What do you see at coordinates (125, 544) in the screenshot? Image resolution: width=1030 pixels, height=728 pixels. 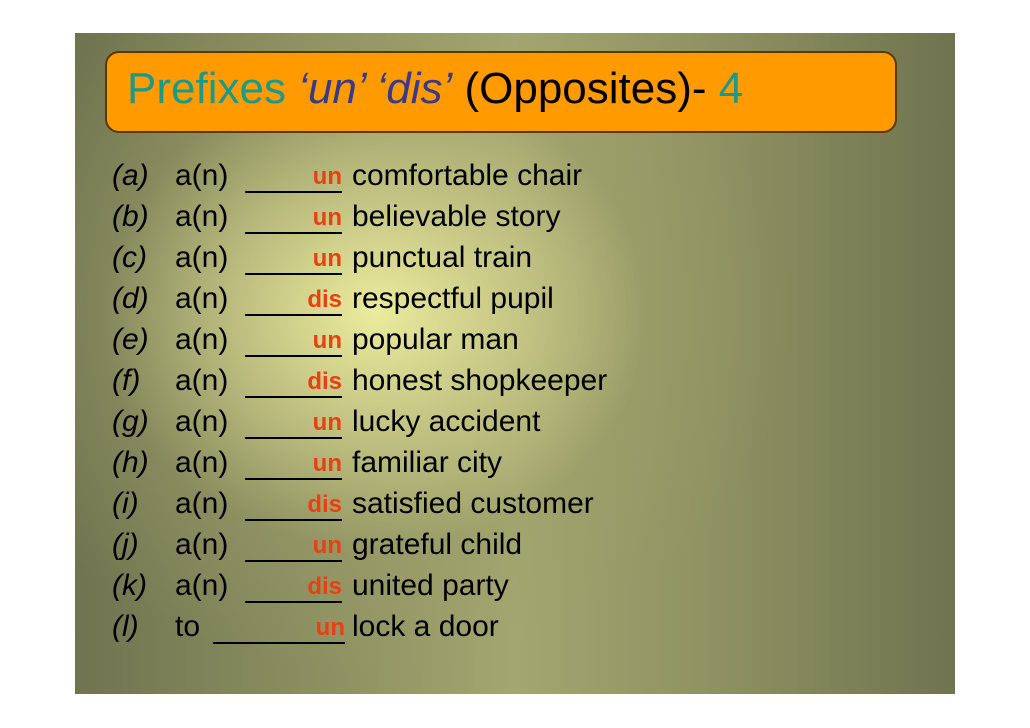 I see `item-label: (j)` at bounding box center [125, 544].